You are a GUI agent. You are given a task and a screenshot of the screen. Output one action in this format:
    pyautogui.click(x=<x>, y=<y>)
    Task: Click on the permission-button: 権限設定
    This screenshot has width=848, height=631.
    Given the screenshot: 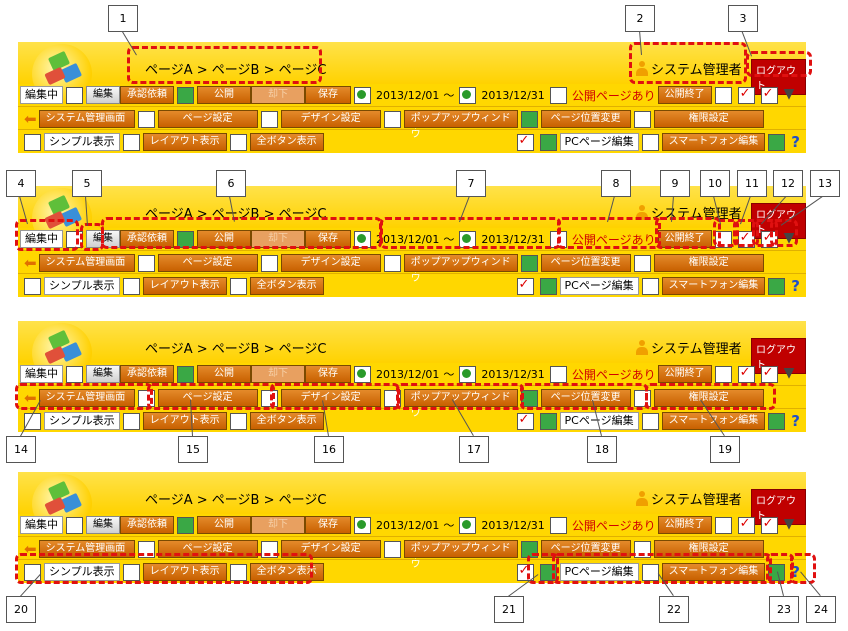 What is the action you would take?
    pyautogui.click(x=708, y=398)
    